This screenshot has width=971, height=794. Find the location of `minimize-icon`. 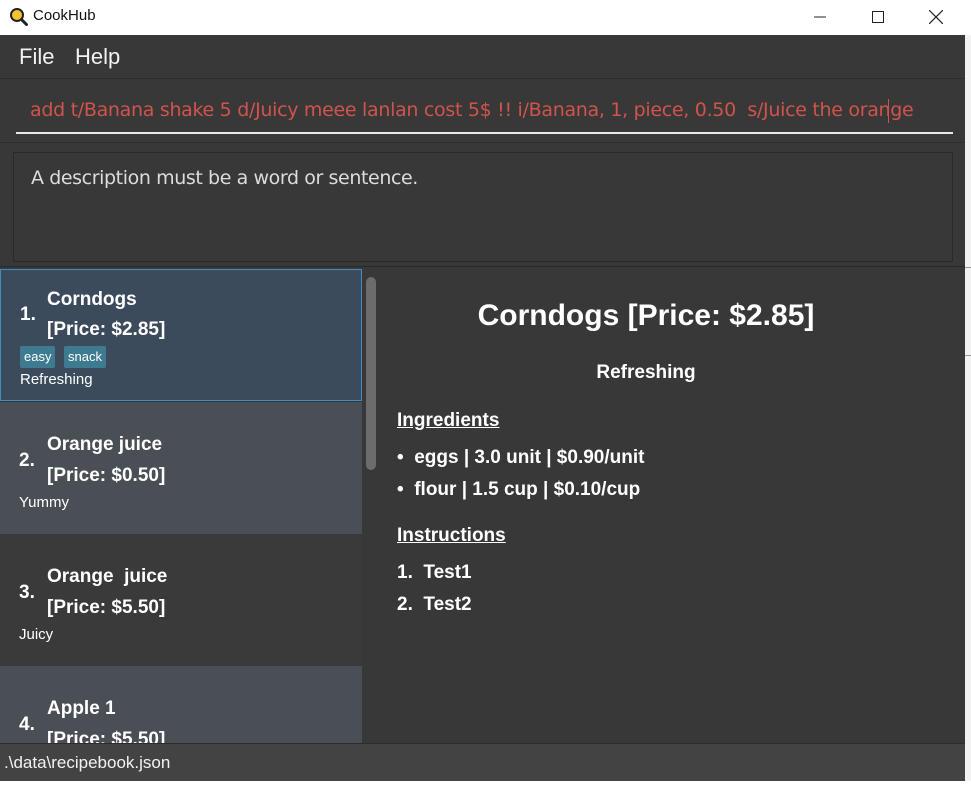

minimize-icon is located at coordinates (820, 16).